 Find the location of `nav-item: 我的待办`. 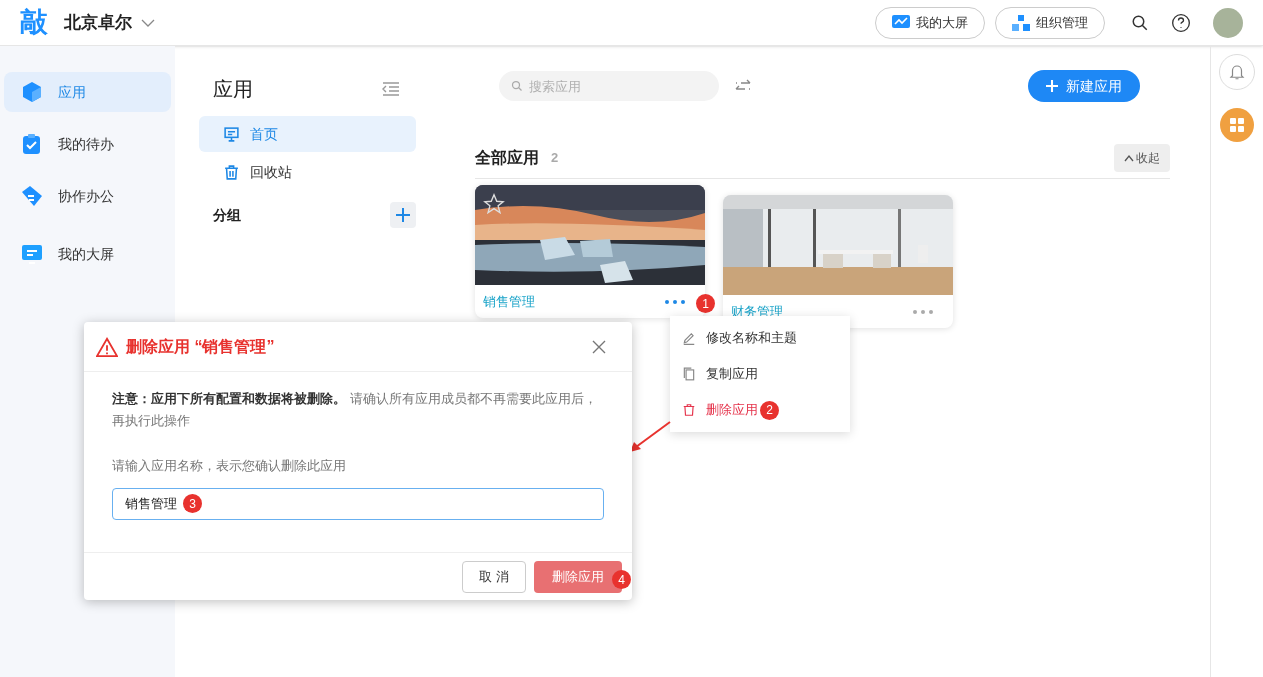

nav-item: 我的待办 is located at coordinates (87, 144).